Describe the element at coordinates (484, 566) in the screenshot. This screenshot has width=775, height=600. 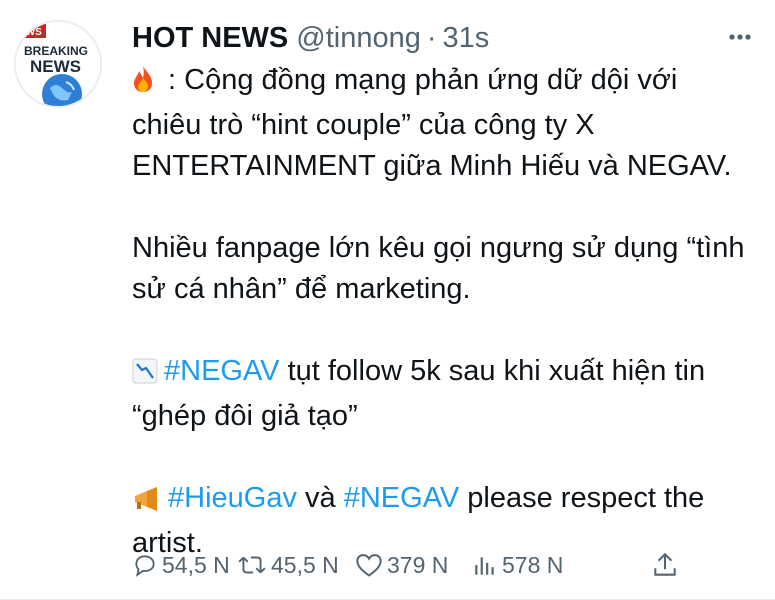
I see `views-icon` at that location.